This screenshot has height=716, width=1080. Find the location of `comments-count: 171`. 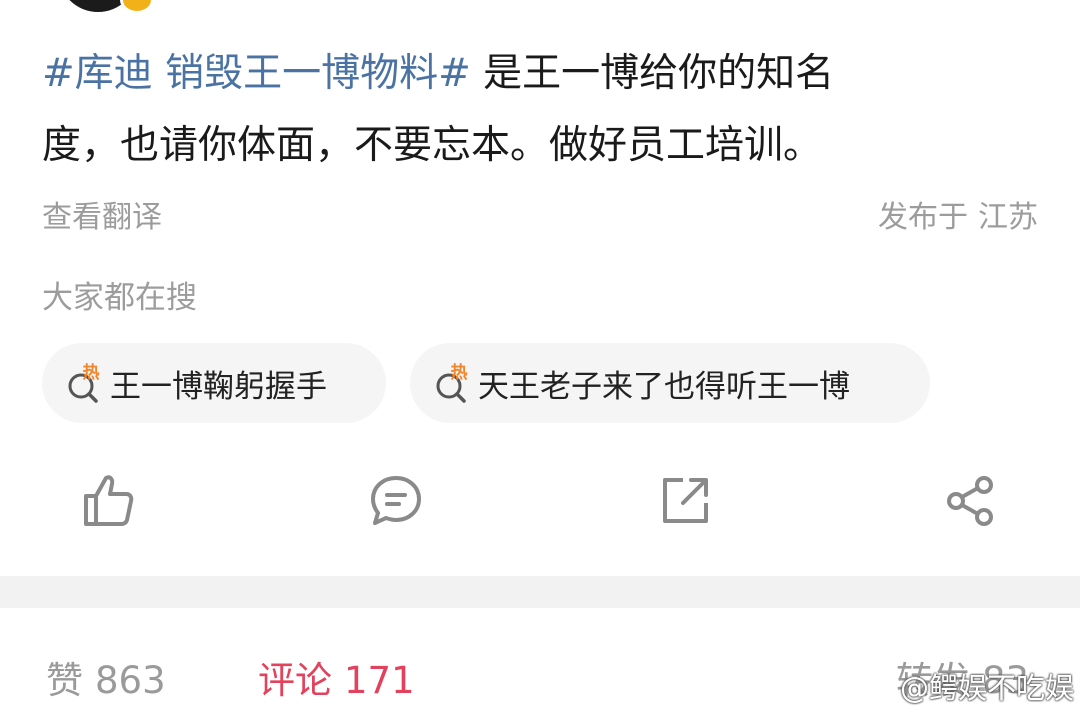

comments-count: 171 is located at coordinates (379, 680).